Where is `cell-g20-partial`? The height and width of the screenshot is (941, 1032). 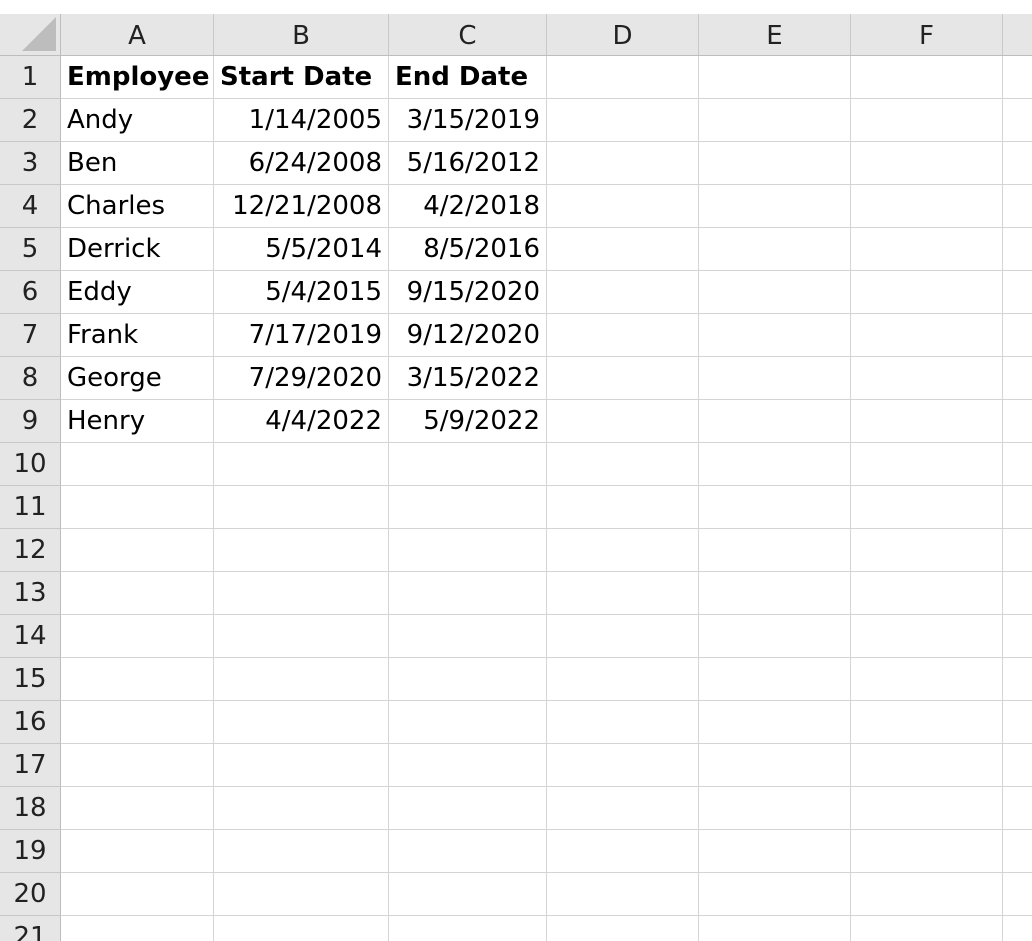
cell-g20-partial is located at coordinates (1017, 894).